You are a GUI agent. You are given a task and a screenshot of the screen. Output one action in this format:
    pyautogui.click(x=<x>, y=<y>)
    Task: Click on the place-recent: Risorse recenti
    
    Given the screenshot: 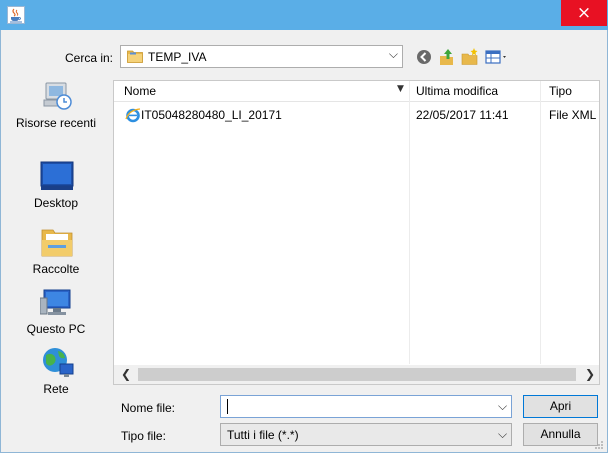 What is the action you would take?
    pyautogui.click(x=56, y=112)
    